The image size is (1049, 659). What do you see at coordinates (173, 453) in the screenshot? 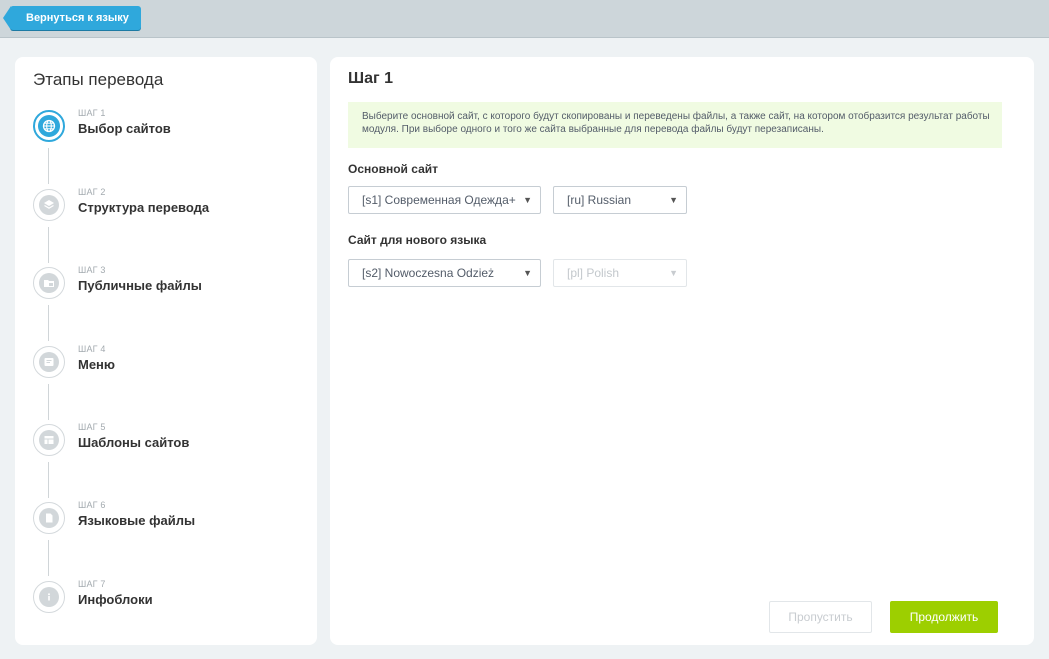
I see `step-5: ШАГ 5 Шаблоны сайтов` at bounding box center [173, 453].